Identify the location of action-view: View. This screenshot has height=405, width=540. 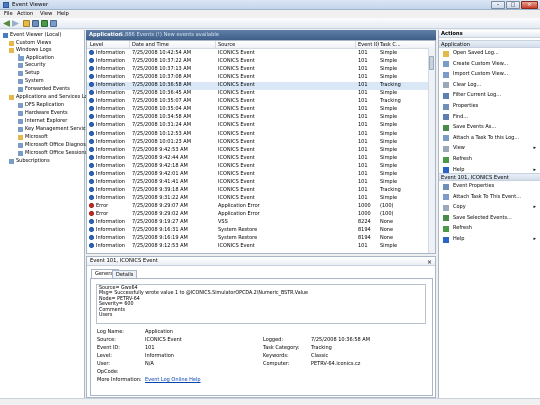
(459, 148).